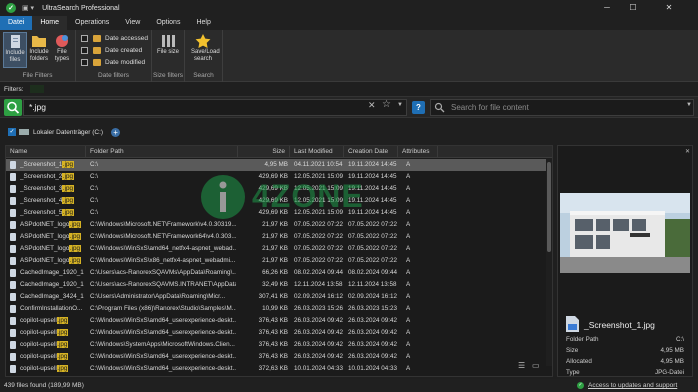 The image size is (698, 392). Describe the element at coordinates (679, 339) in the screenshot. I see `preview-folder-value: C:\` at that location.